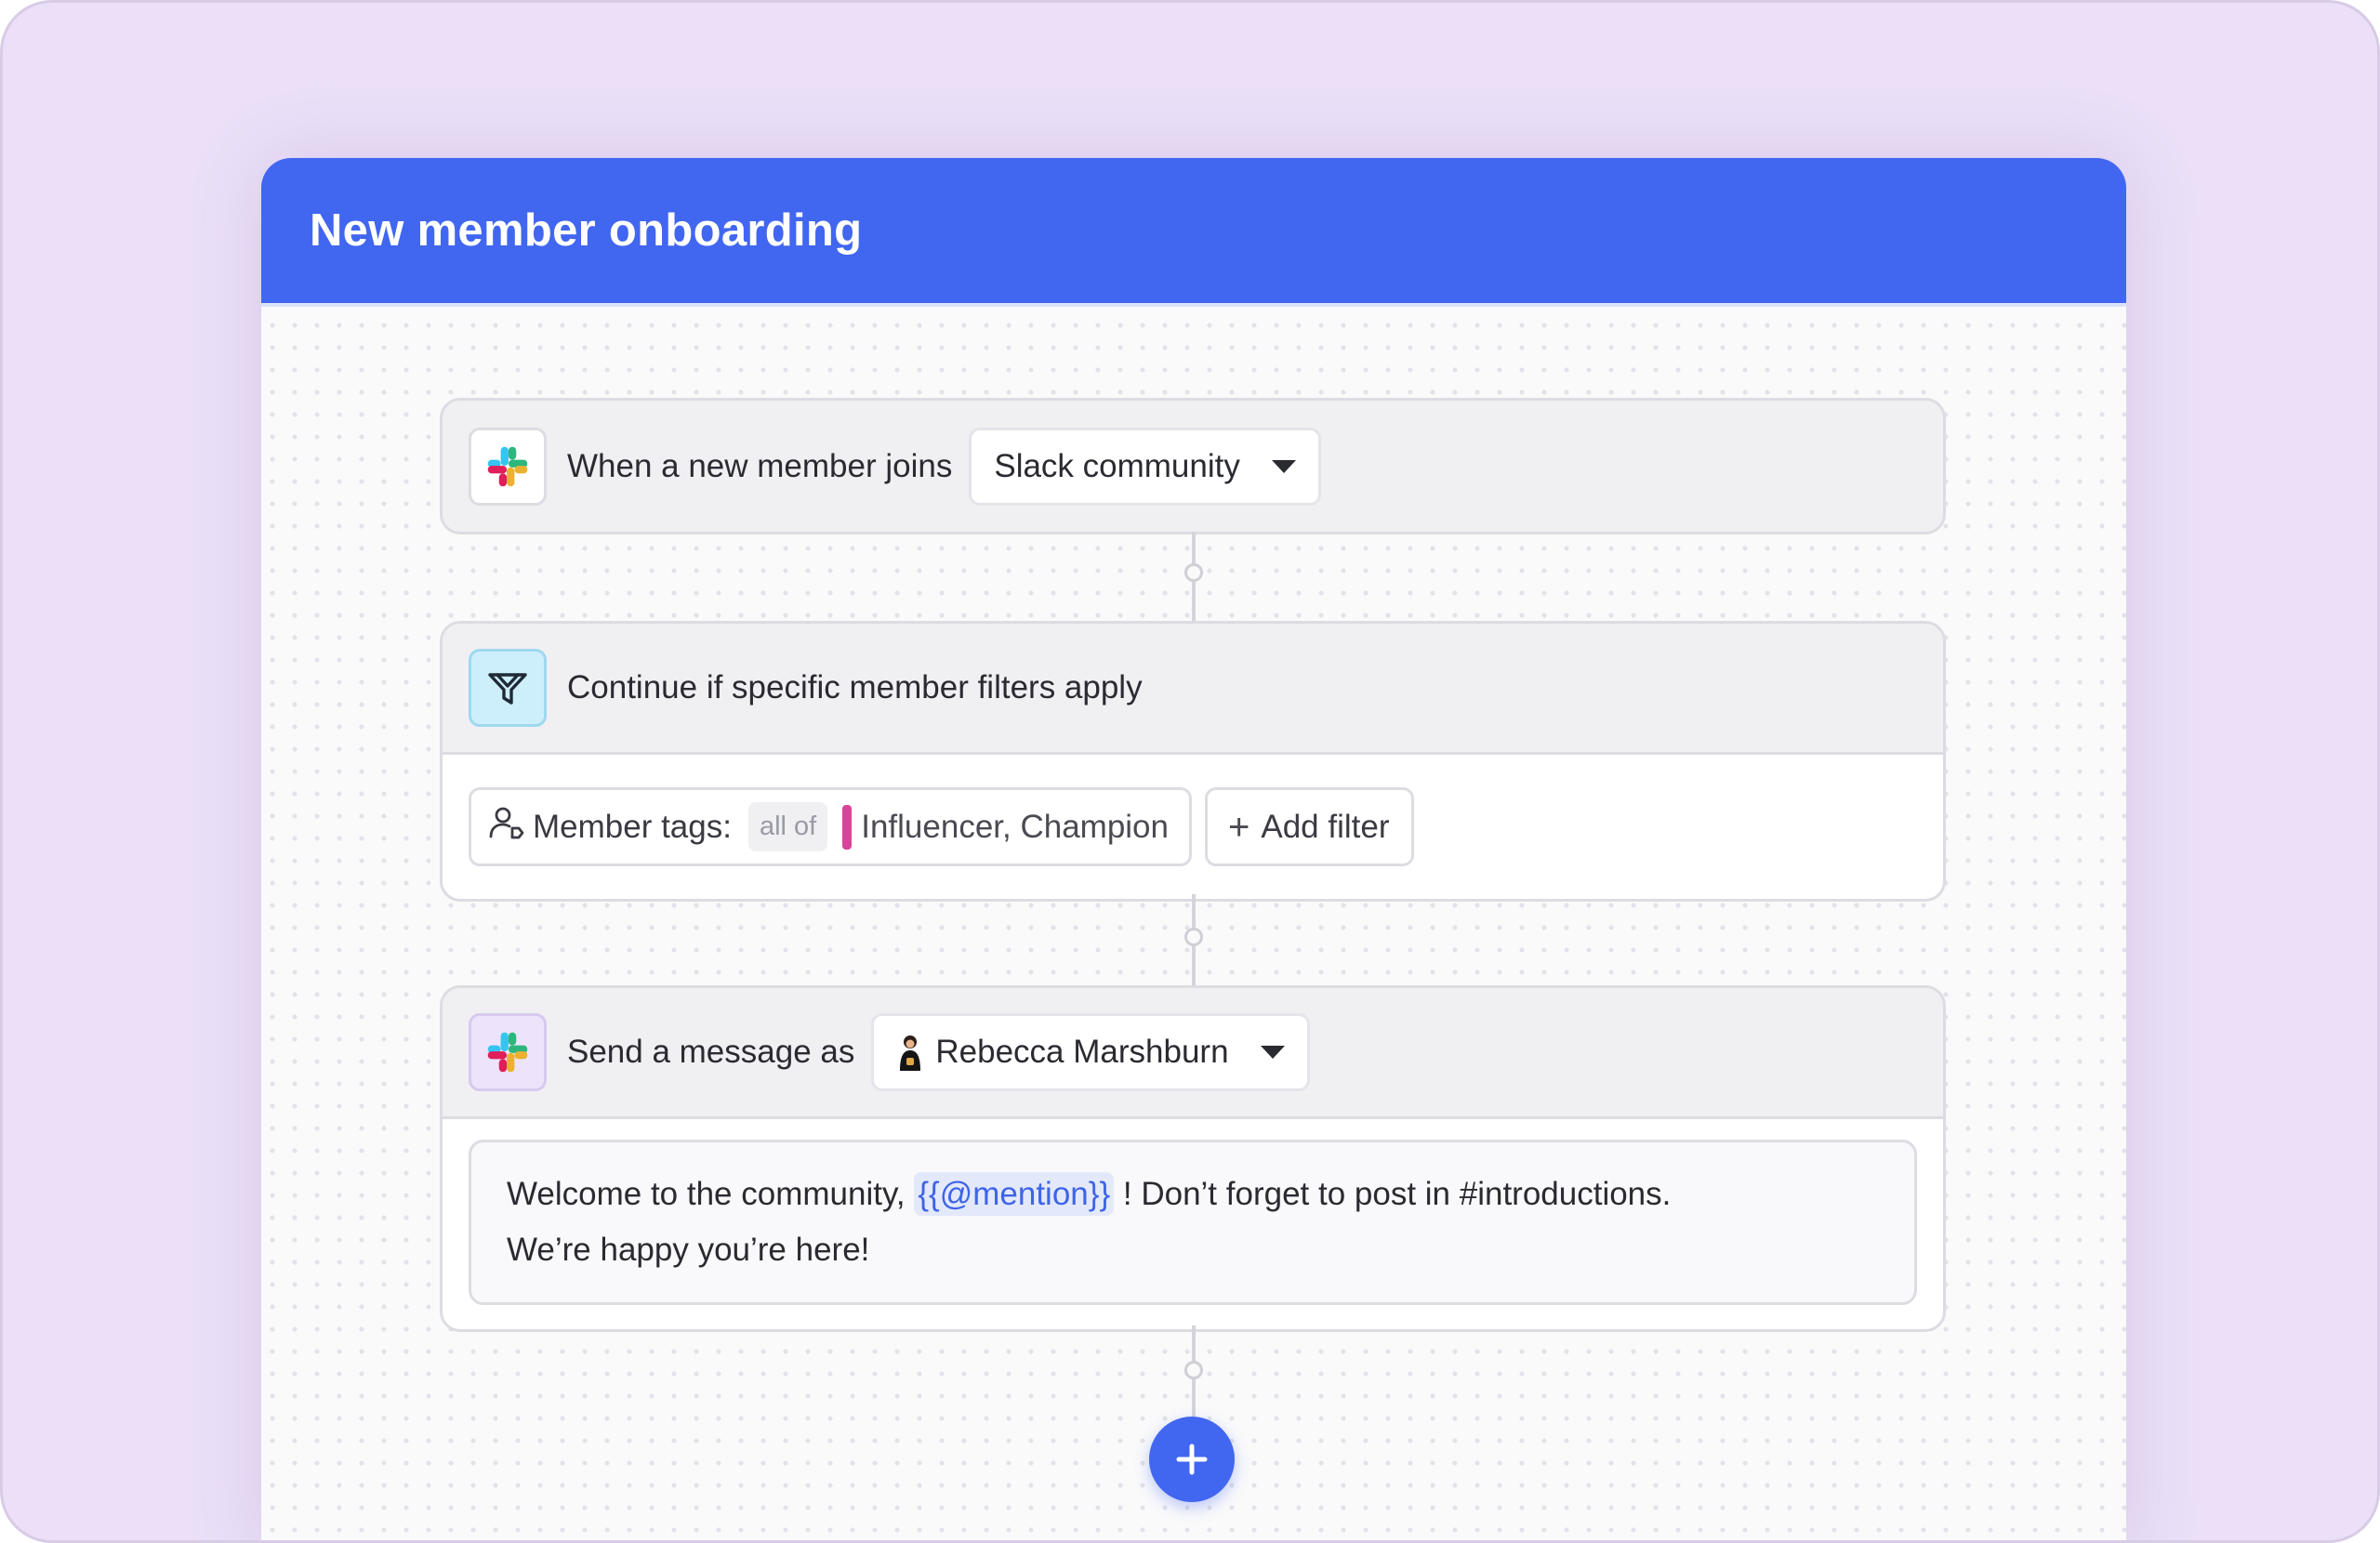 The height and width of the screenshot is (1543, 2380). I want to click on workflow-header: New member onboarding, so click(1193, 232).